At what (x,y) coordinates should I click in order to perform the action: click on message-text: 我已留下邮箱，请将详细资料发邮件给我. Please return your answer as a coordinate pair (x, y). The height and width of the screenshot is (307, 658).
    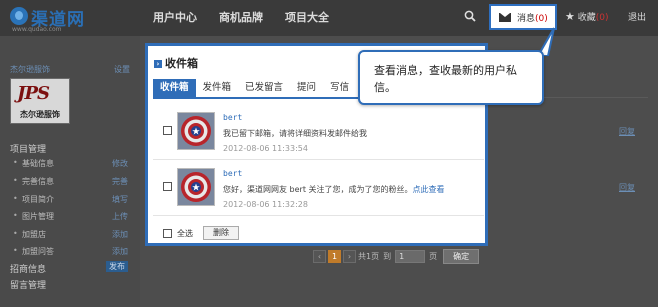
    Looking at the image, I should click on (295, 133).